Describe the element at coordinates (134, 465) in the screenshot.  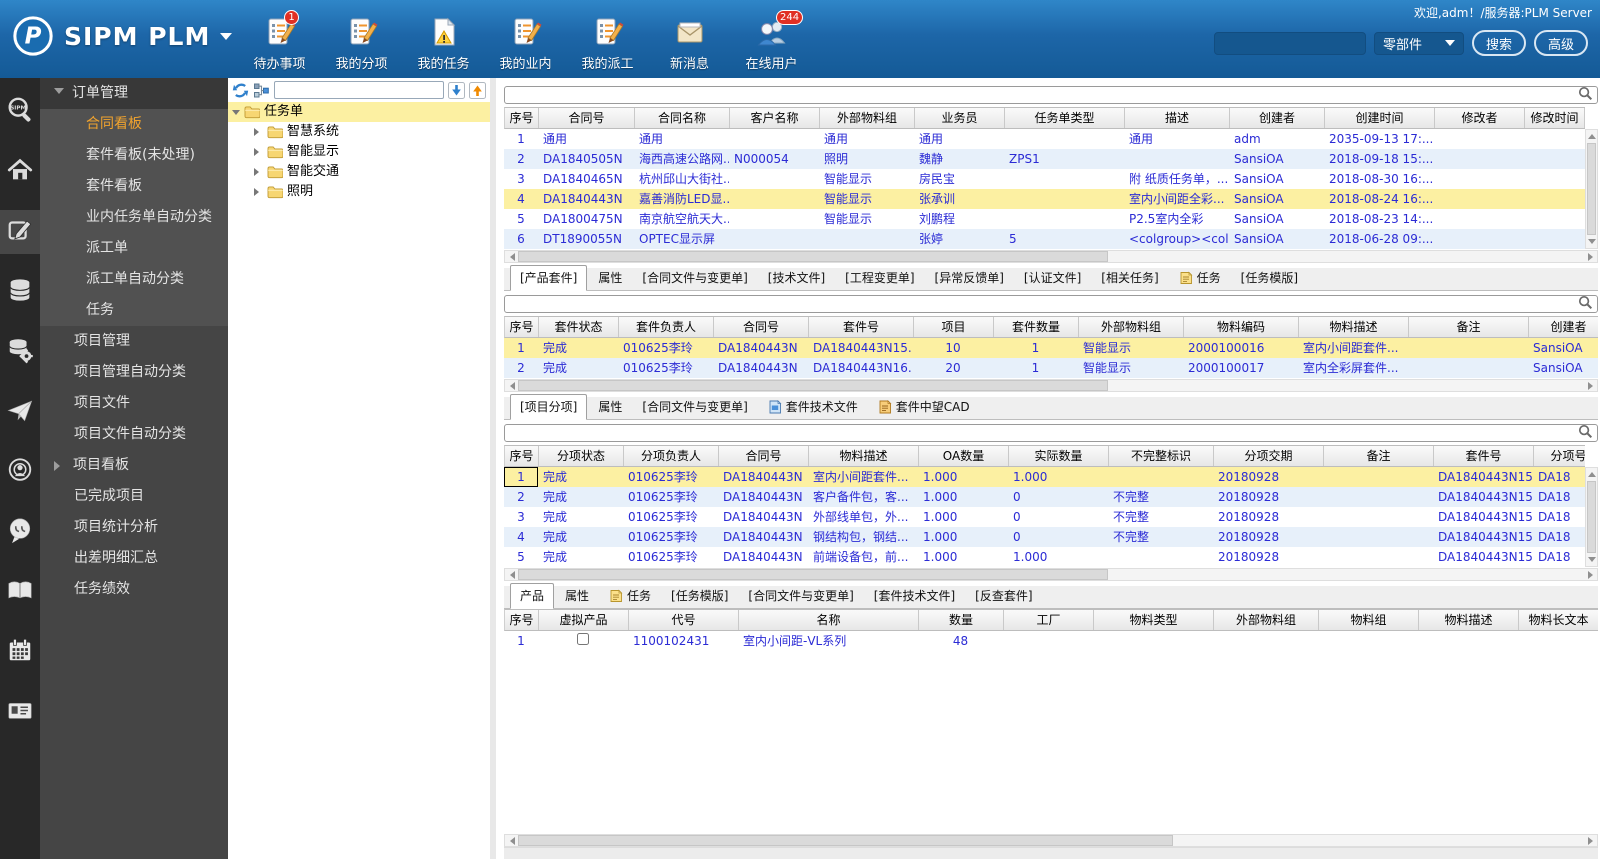
I see `sidebar-item-项目看板: 项目看板` at that location.